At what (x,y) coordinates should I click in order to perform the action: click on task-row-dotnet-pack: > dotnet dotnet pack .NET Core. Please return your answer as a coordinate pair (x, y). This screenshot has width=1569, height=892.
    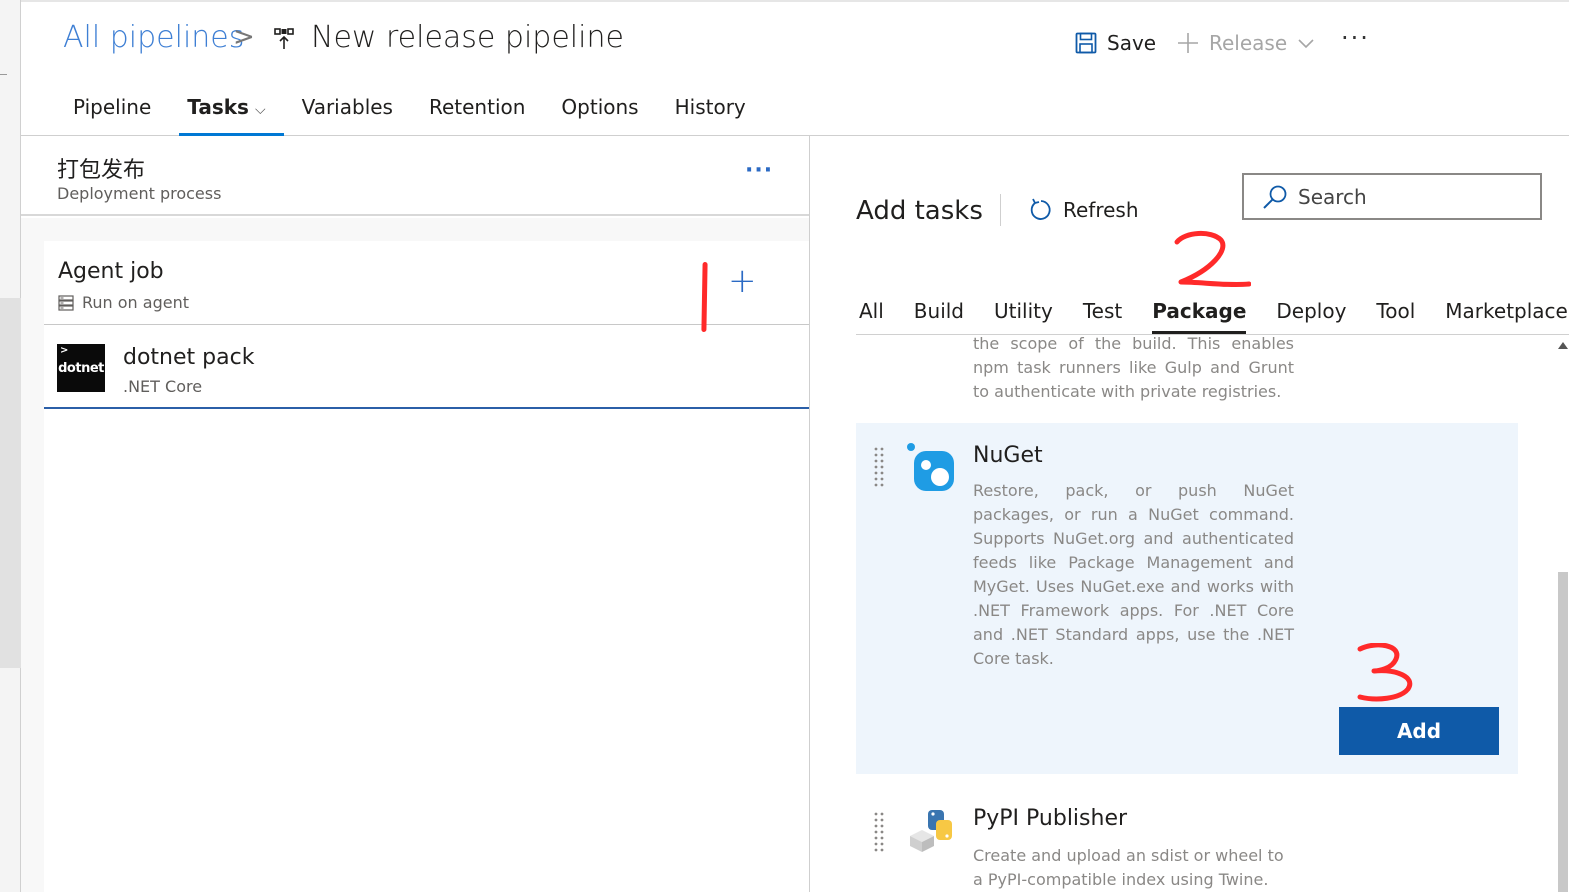
    Looking at the image, I should click on (426, 367).